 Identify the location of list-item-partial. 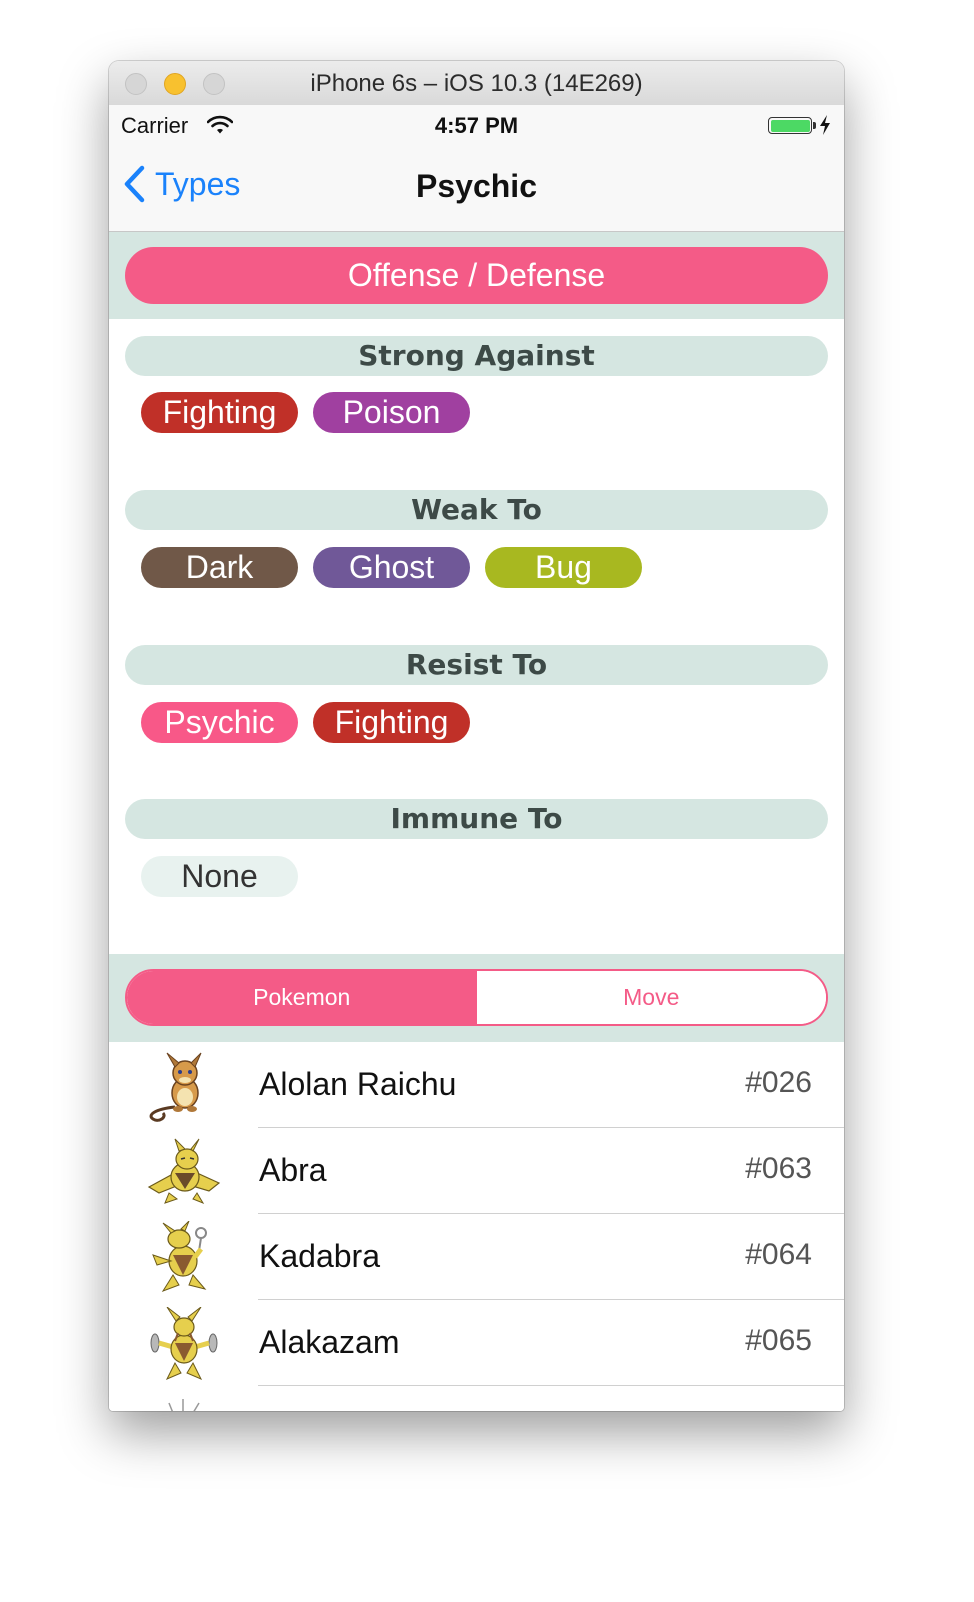
(476, 1398).